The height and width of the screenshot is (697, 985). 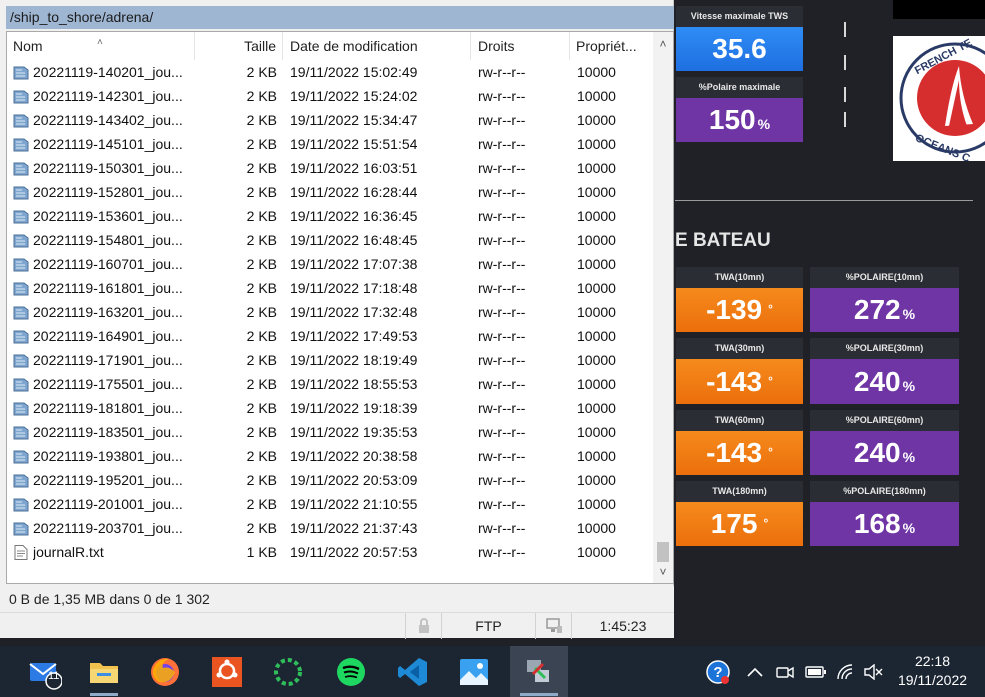 I want to click on camera-icon, so click(x=785, y=672).